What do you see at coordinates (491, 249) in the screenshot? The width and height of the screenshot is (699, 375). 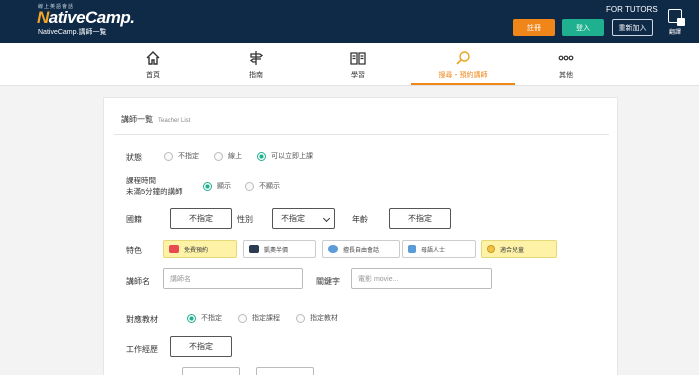 I see `smile-icon` at bounding box center [491, 249].